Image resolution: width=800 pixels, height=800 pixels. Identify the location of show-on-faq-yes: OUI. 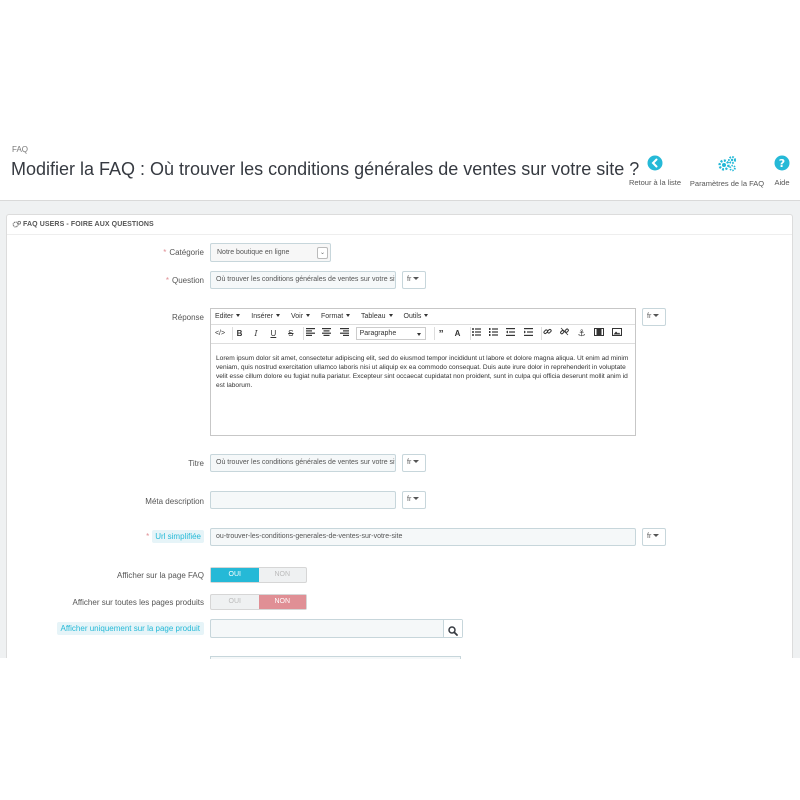
(235, 575).